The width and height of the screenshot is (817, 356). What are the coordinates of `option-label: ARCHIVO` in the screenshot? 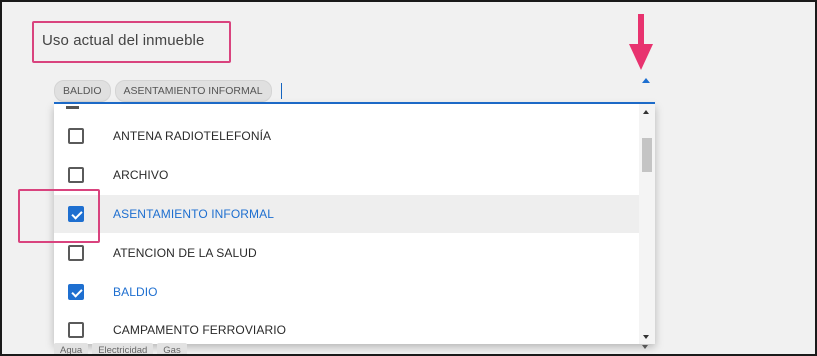 It's located at (141, 175).